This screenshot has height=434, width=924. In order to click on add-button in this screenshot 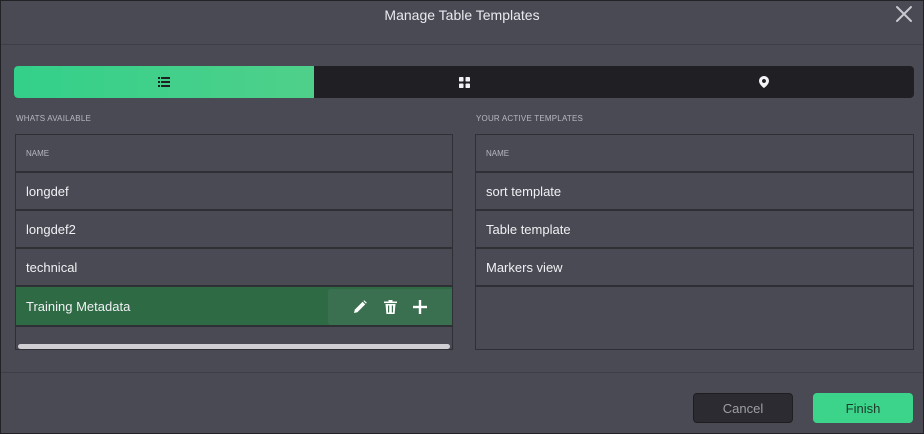, I will do `click(420, 307)`.